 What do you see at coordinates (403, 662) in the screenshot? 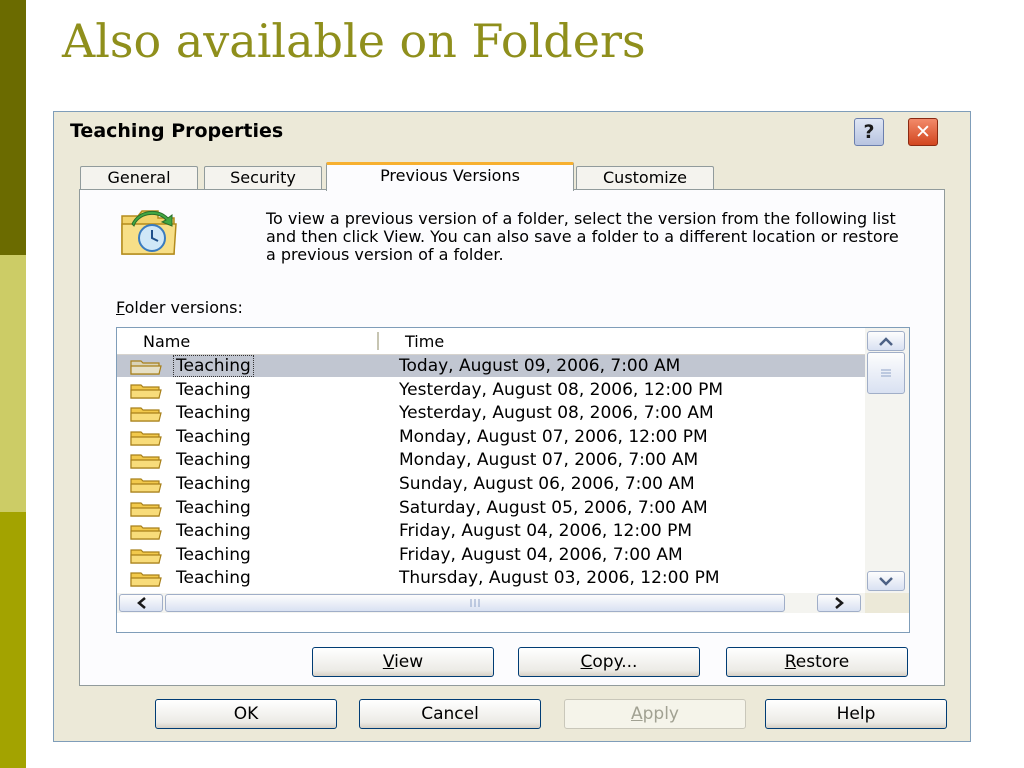
I see `view-button: View` at bounding box center [403, 662].